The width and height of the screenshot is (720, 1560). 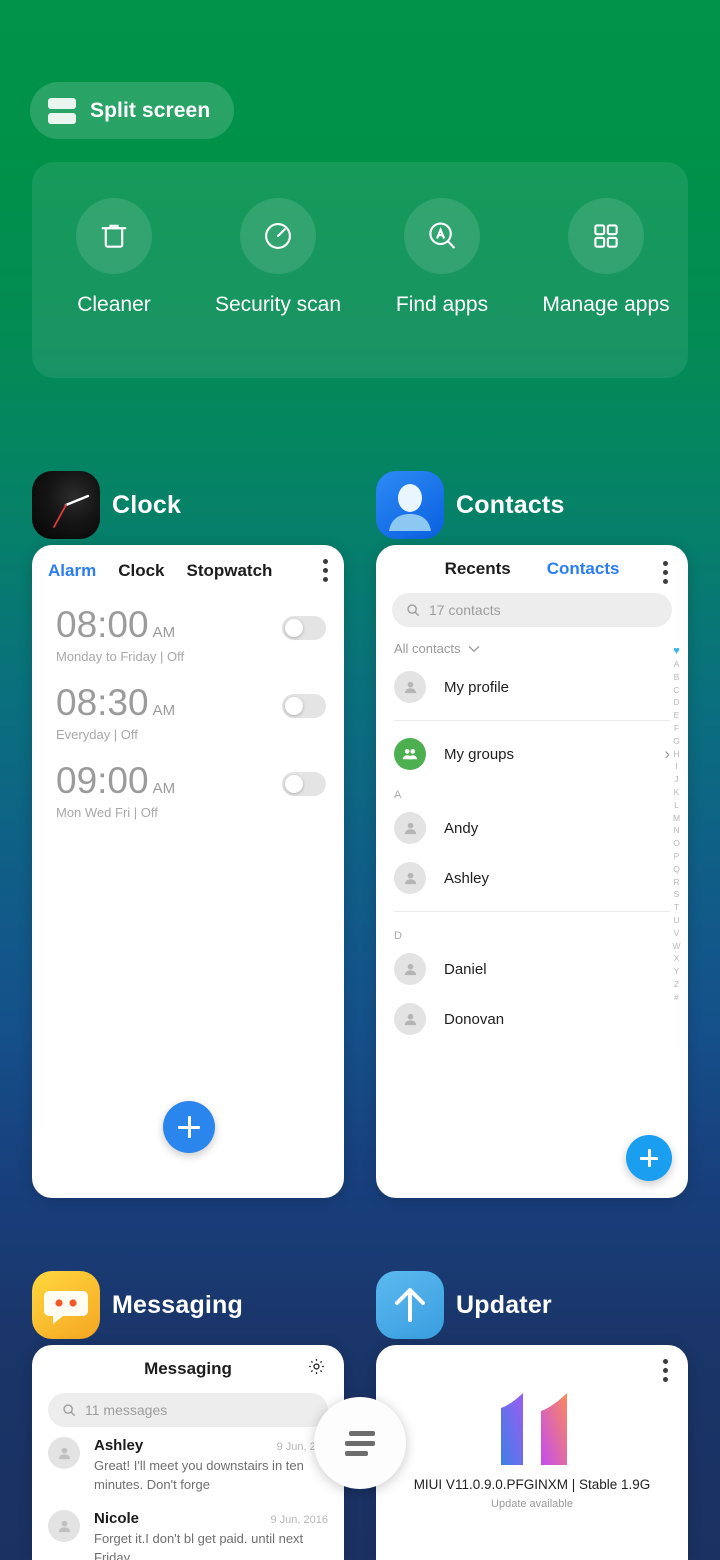 What do you see at coordinates (677, 792) in the screenshot?
I see `alpha-index-letter: K` at bounding box center [677, 792].